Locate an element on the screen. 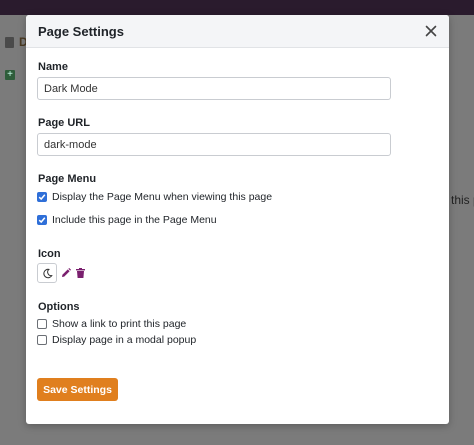  moon-icon is located at coordinates (47, 273).